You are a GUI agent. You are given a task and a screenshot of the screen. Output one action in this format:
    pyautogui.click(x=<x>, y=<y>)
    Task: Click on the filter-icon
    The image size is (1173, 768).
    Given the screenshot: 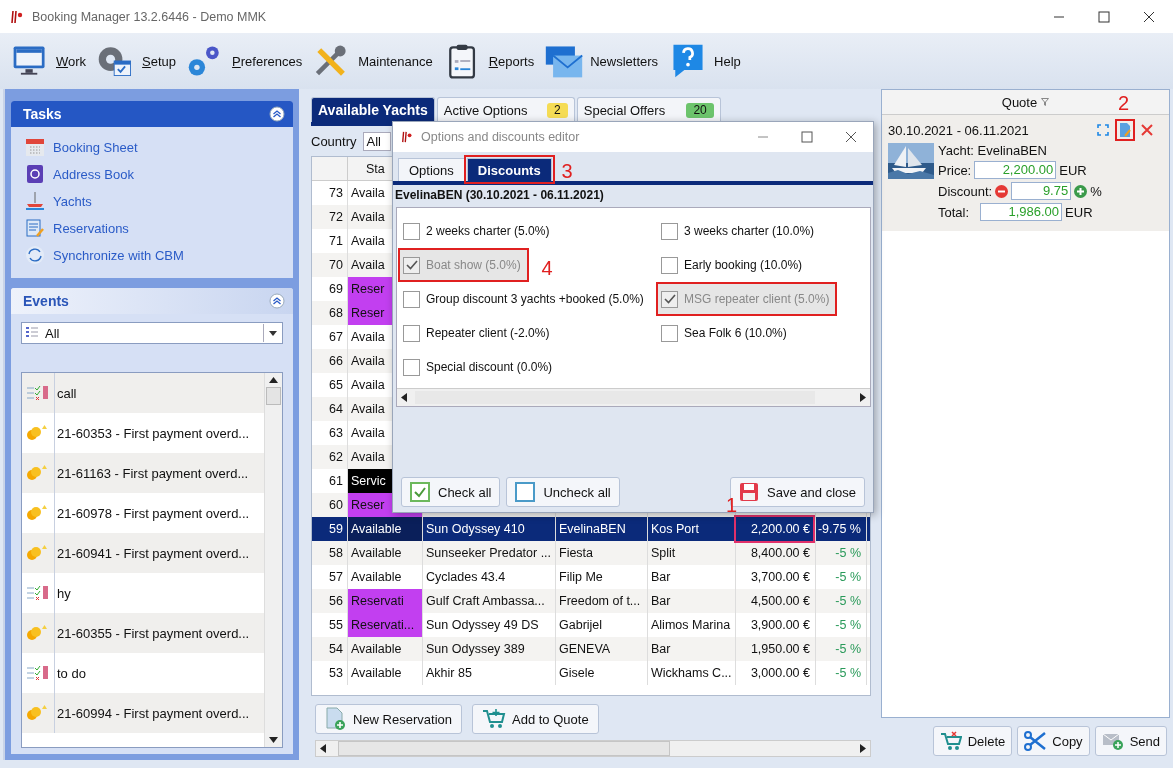 What is the action you would take?
    pyautogui.click(x=1045, y=102)
    